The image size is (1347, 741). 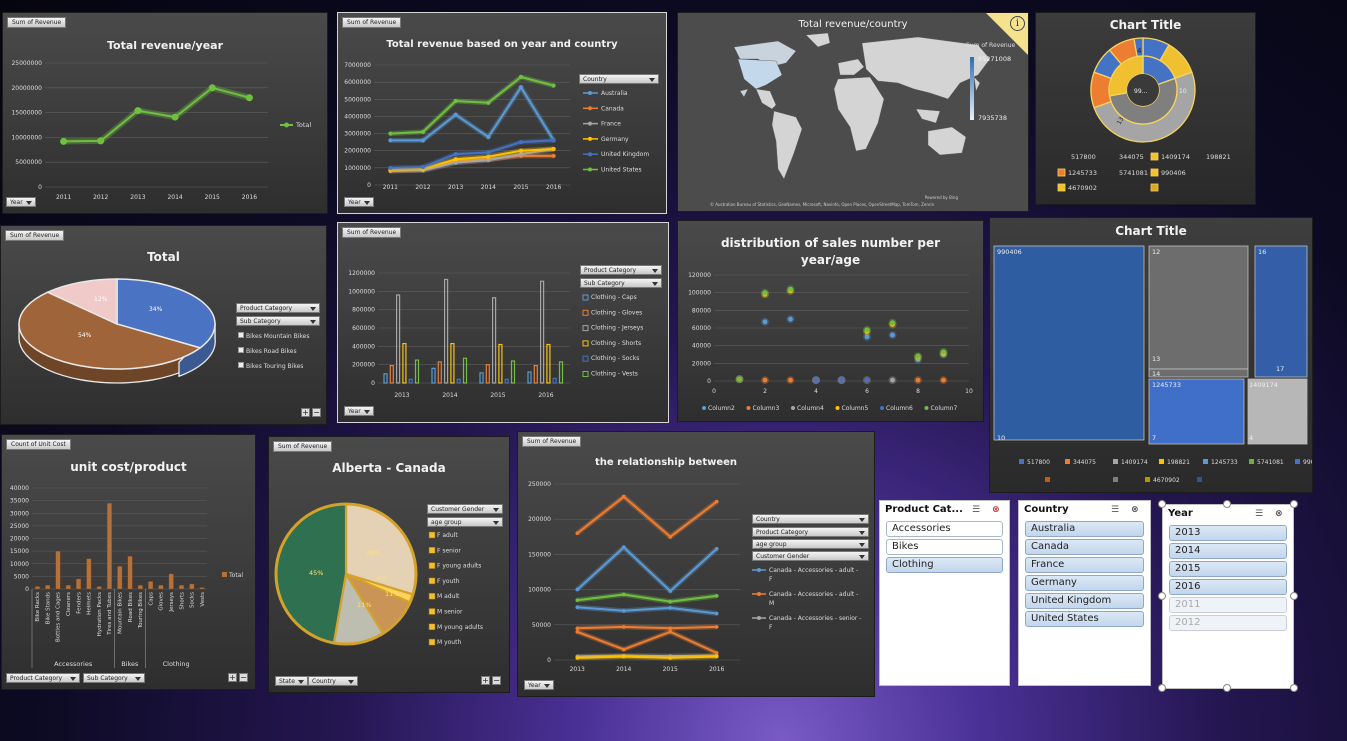 What do you see at coordinates (1280, 369) in the screenshot?
I see `treemap-label: 17` at bounding box center [1280, 369].